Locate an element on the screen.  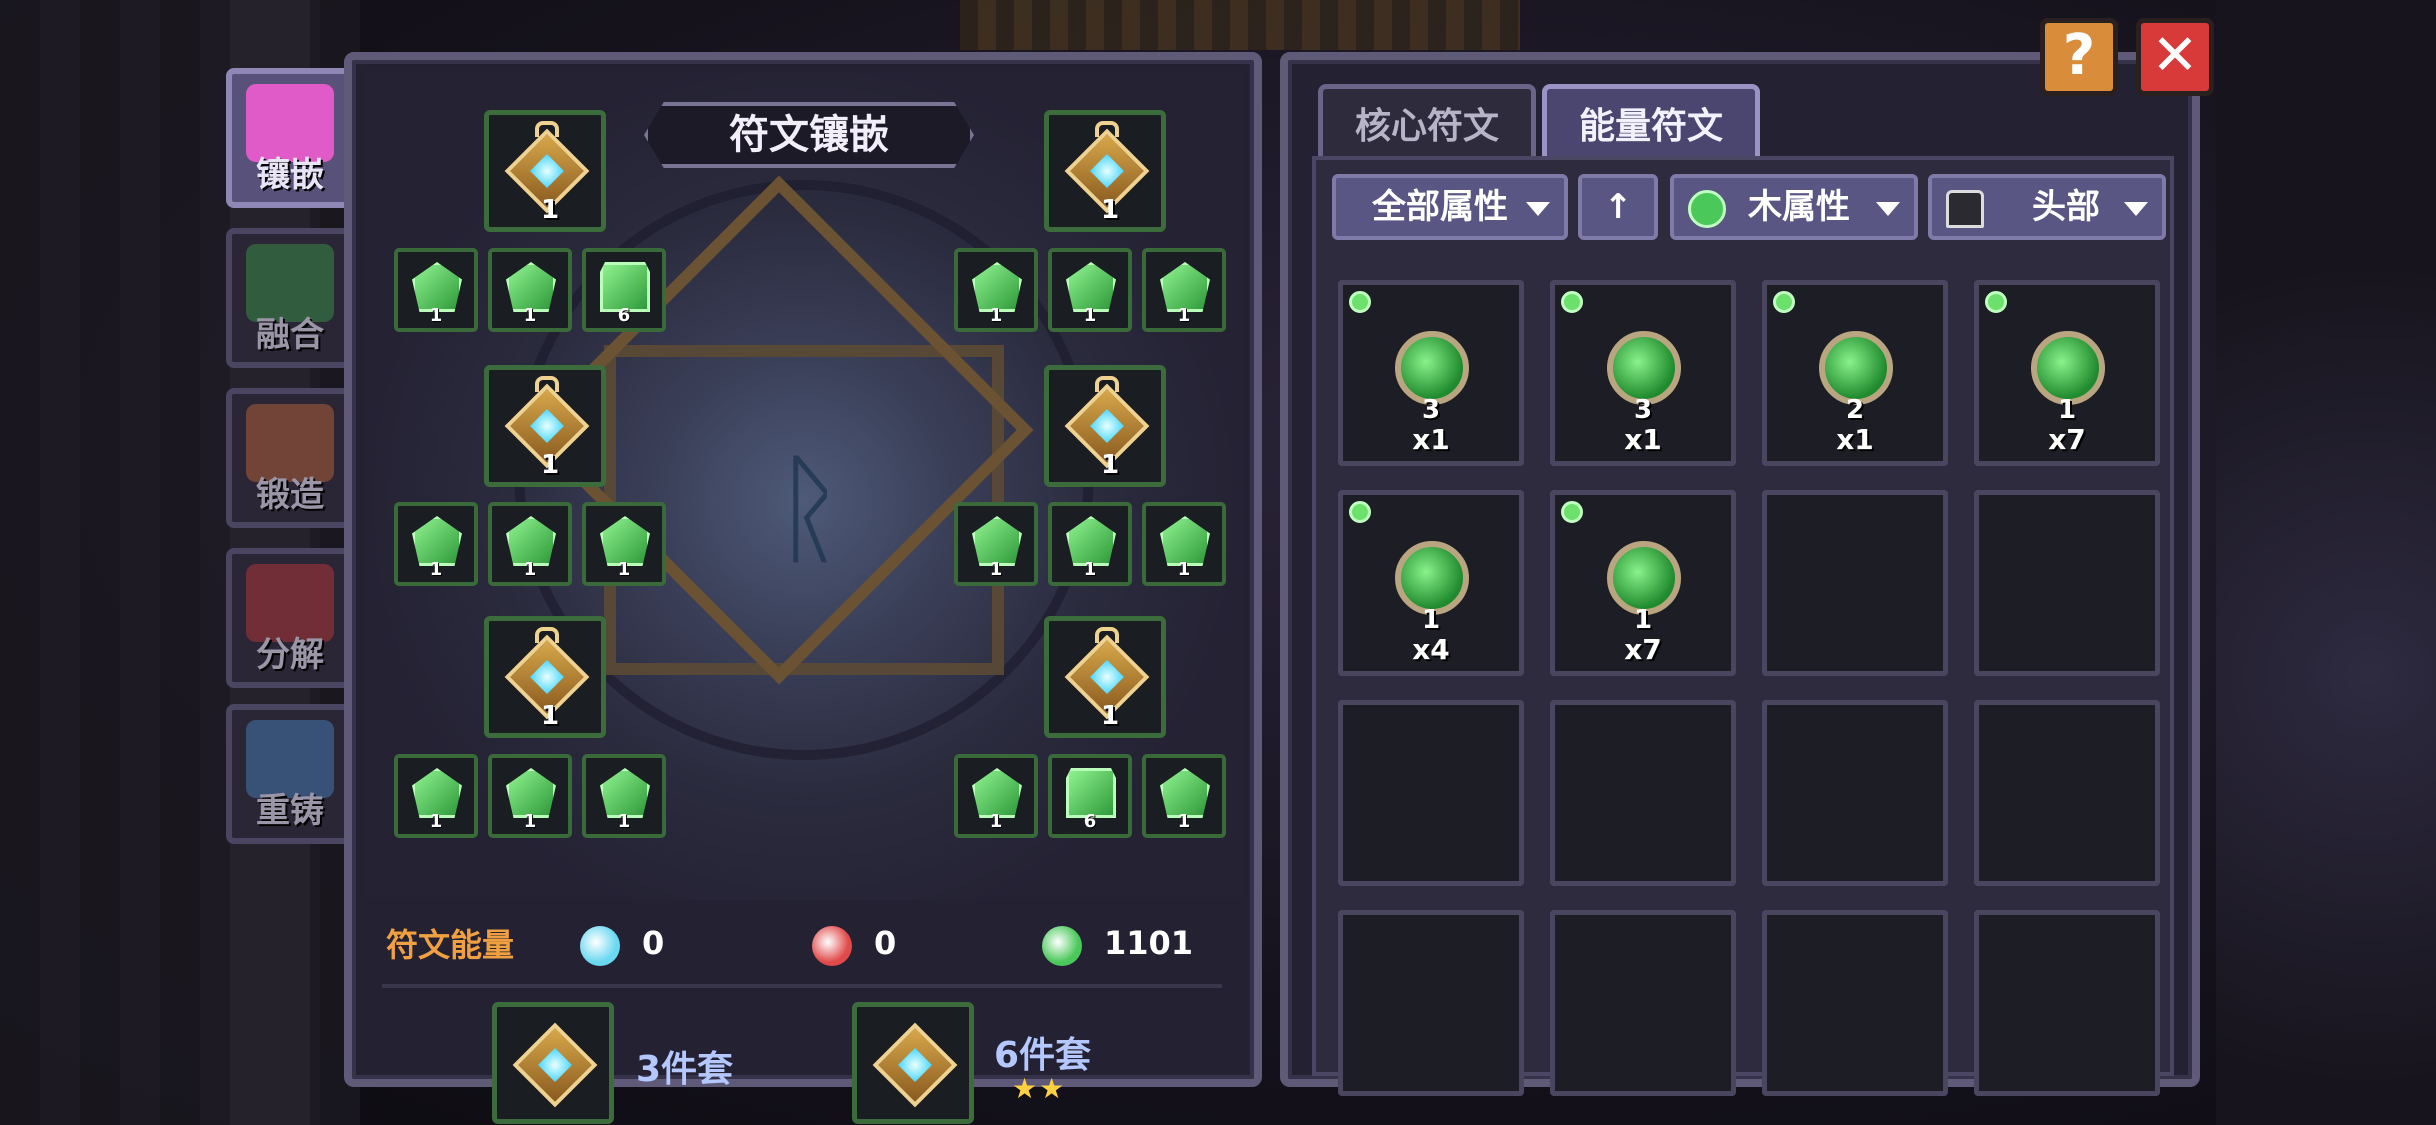
equipment-slot-filter: 头部 is located at coordinates (2047, 207).